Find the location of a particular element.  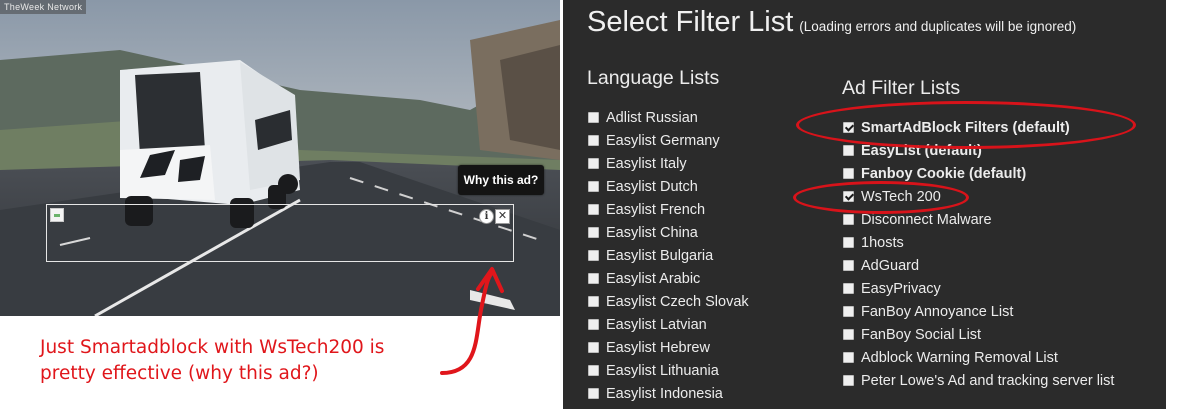

filter-list-item: Easylist Bulgaria is located at coordinates (668, 255).